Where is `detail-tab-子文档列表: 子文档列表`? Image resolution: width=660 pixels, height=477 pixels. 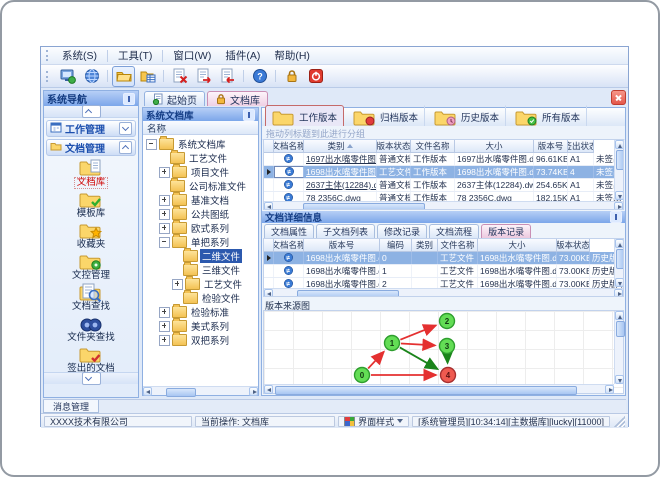 detail-tab-子文档列表: 子文档列表 is located at coordinates (346, 231).